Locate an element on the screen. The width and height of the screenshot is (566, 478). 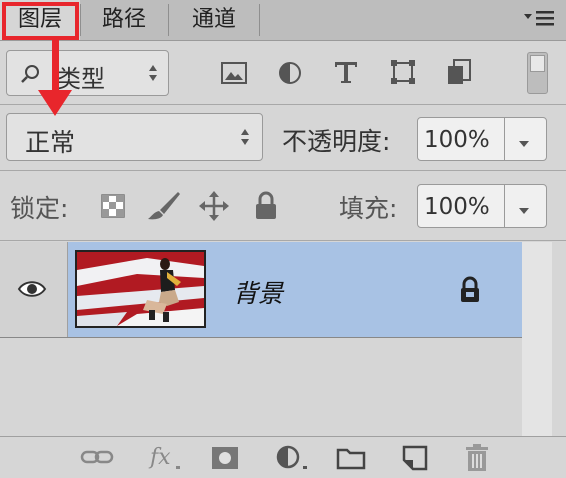
layer-visibility-toggle is located at coordinates (34, 289).